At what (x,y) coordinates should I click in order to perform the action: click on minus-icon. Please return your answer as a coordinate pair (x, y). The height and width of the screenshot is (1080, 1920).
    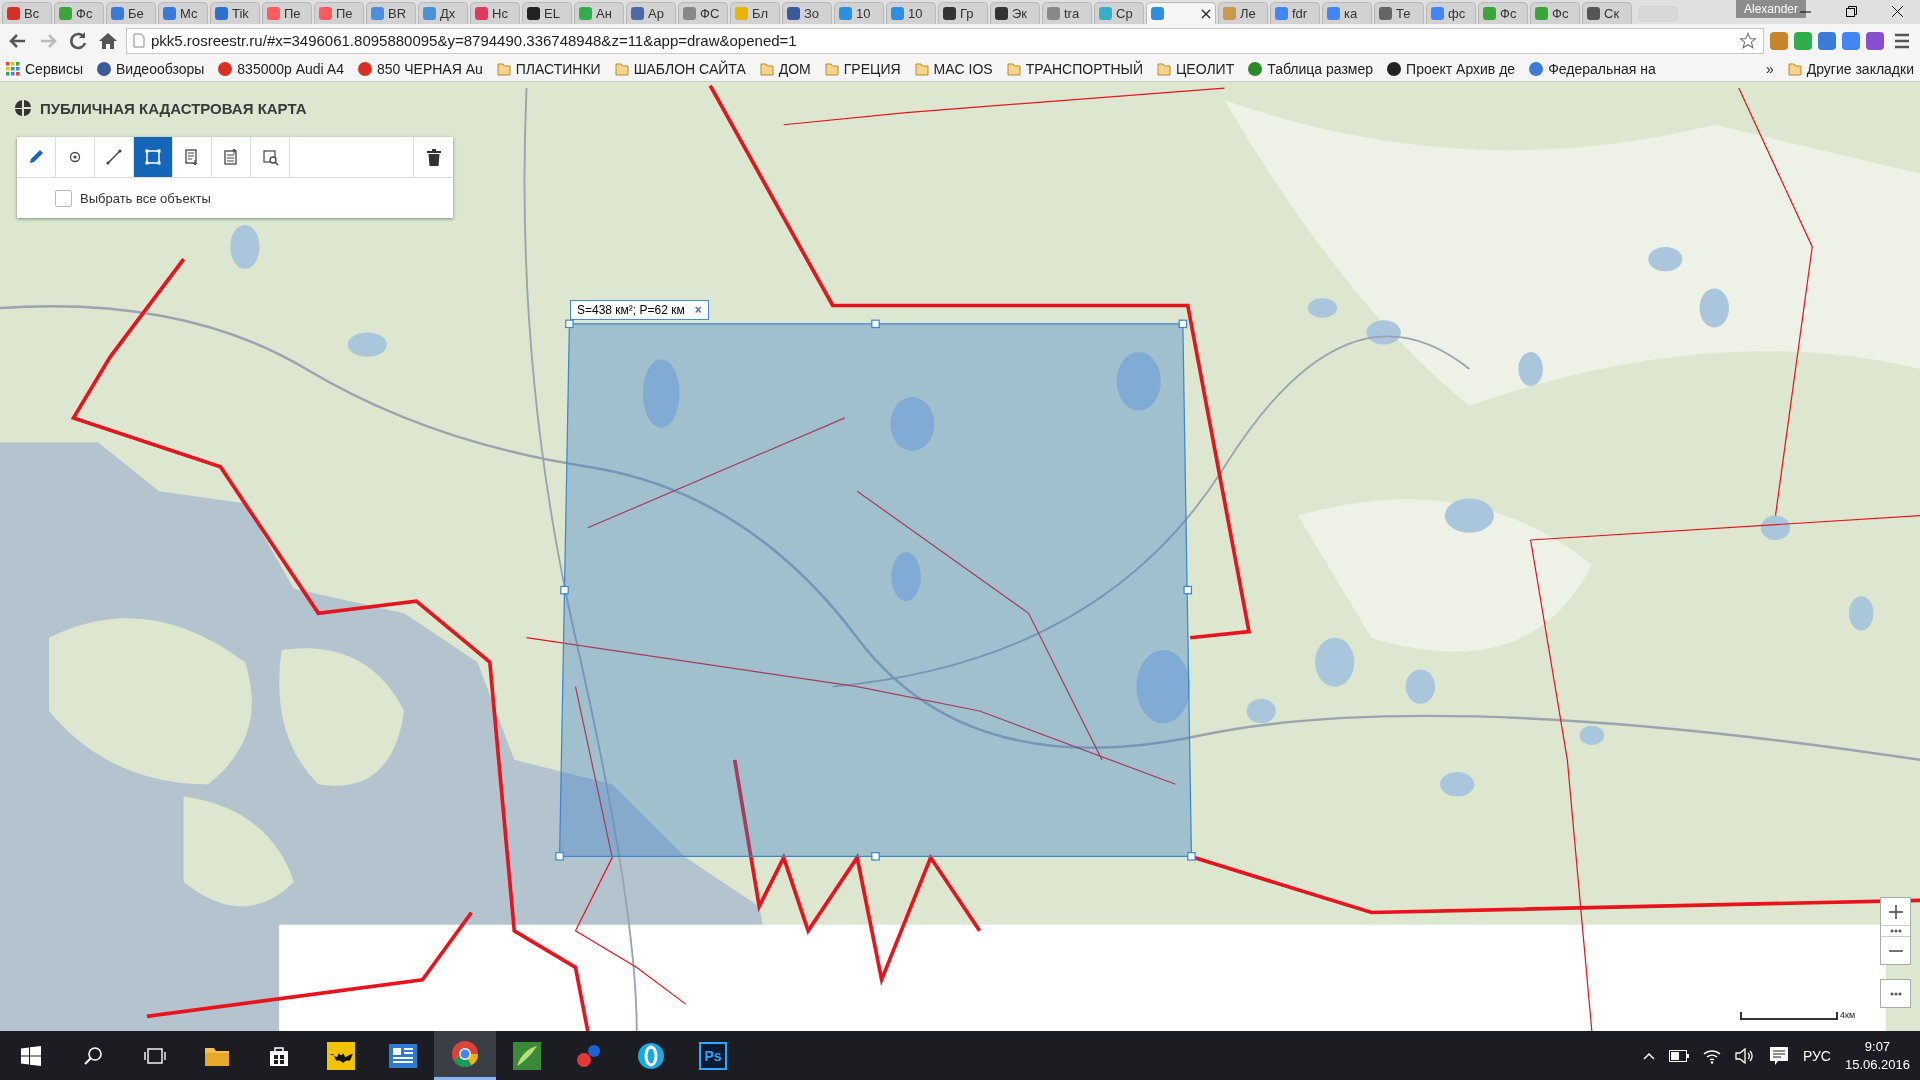
    Looking at the image, I should click on (1895, 950).